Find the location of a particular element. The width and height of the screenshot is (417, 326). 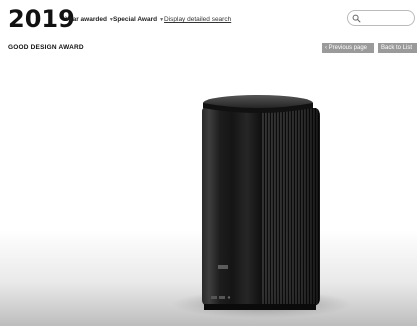

asus-logo is located at coordinates (223, 267).